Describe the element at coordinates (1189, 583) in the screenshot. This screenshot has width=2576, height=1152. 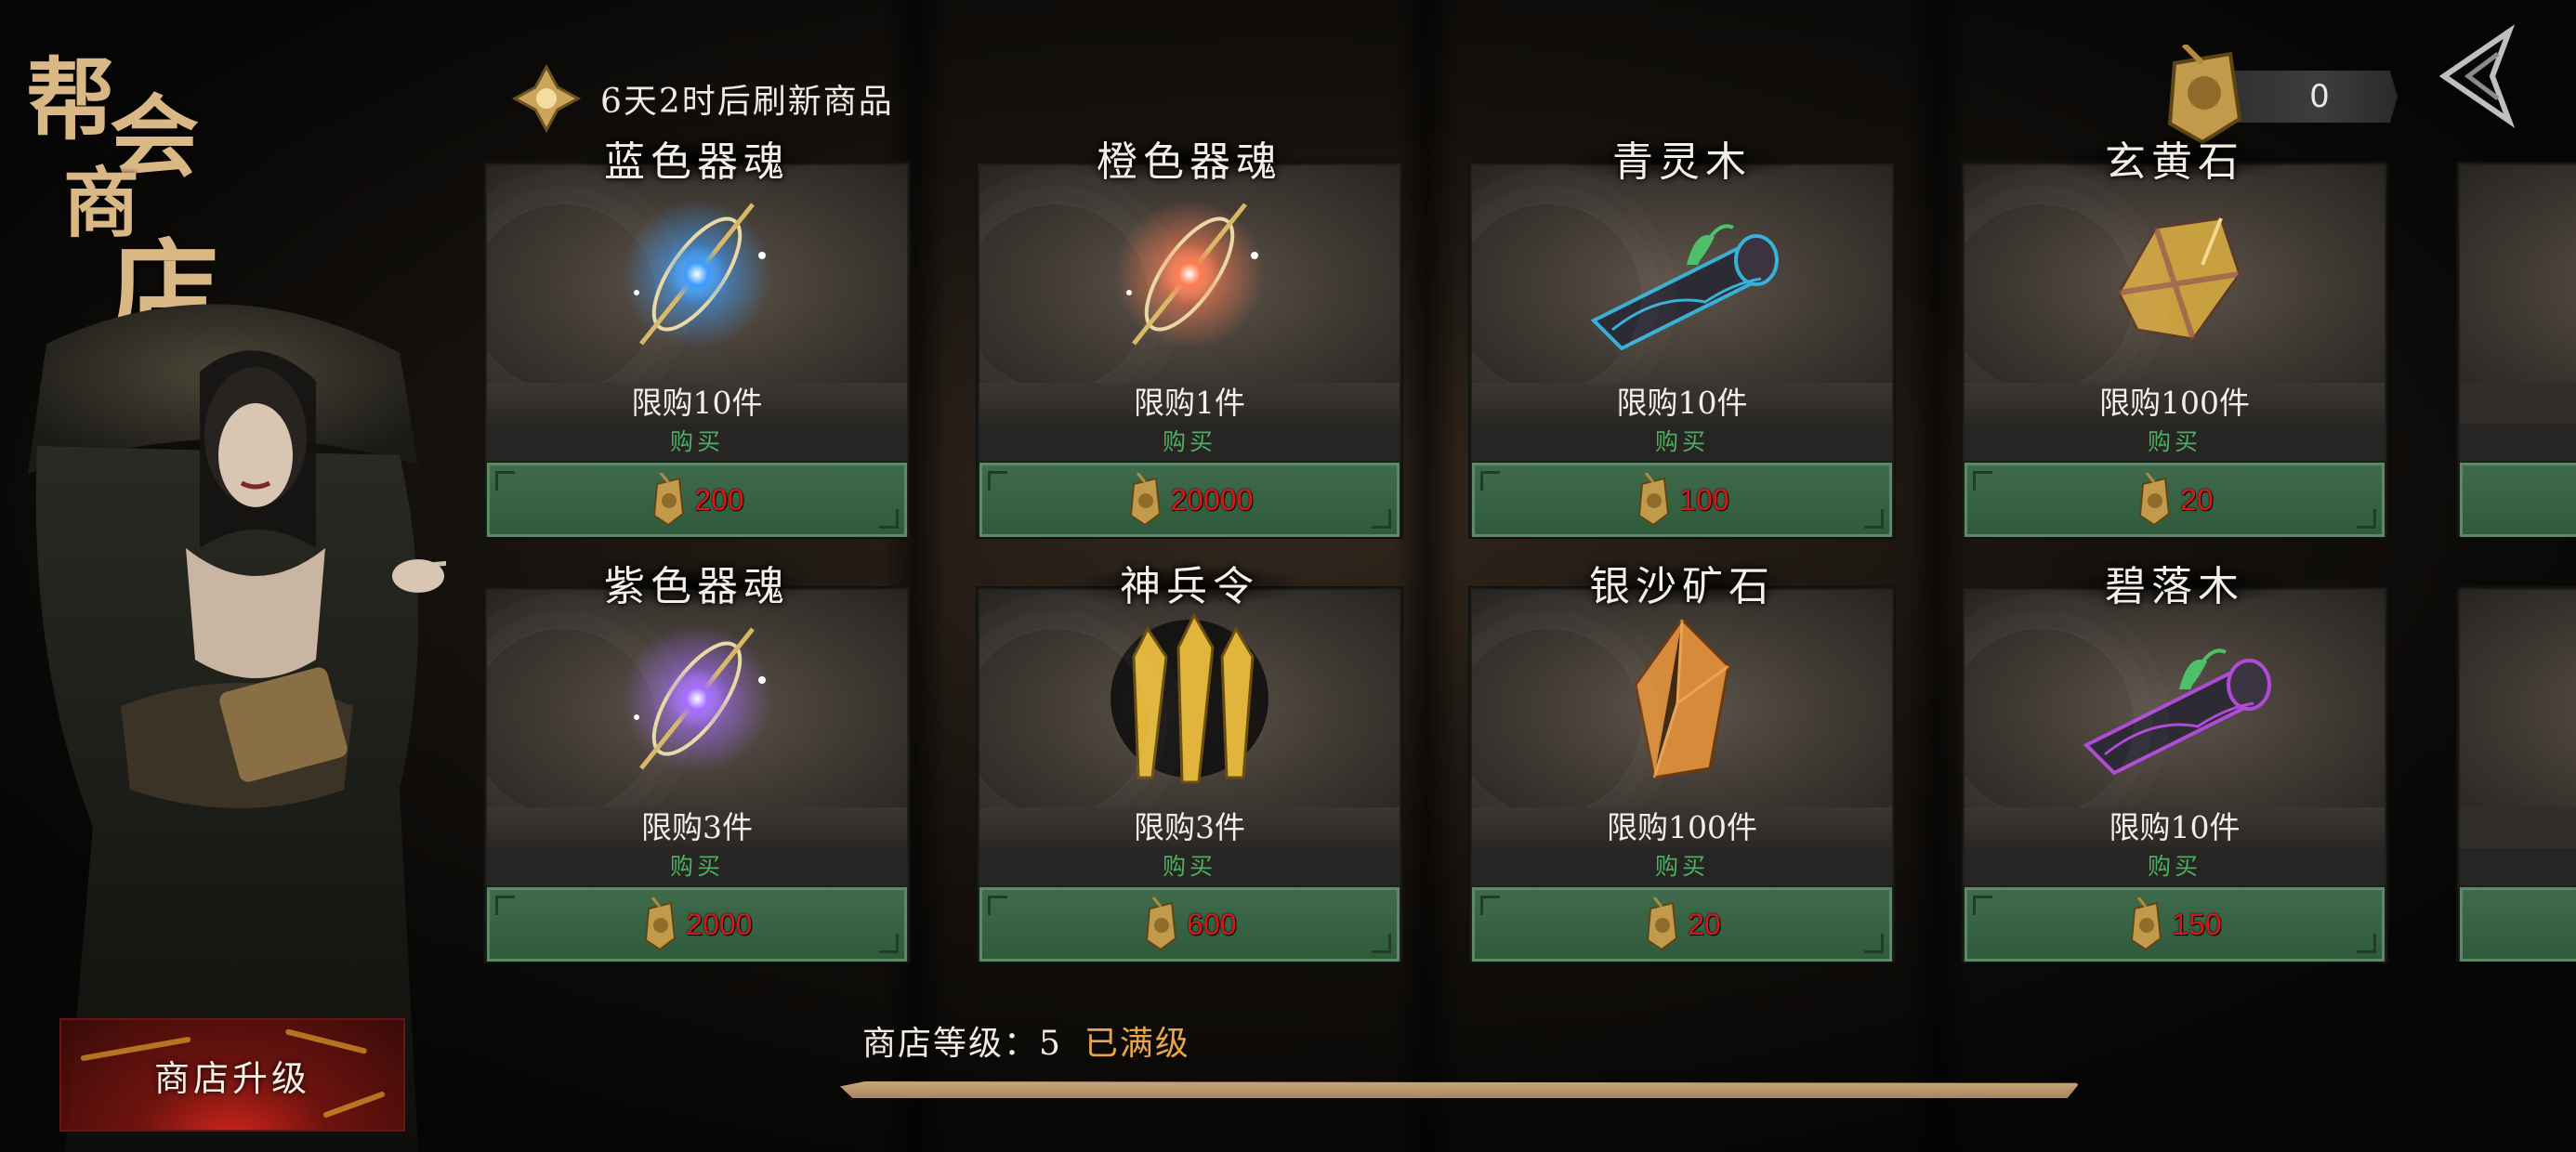
I see `item-name: 神兵令` at that location.